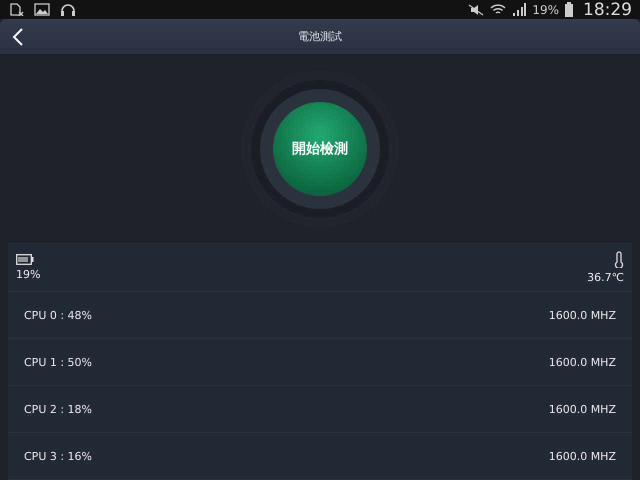 This screenshot has height=480, width=640. What do you see at coordinates (58, 315) in the screenshot?
I see `cpu-usage: CPU 0 : 48%` at bounding box center [58, 315].